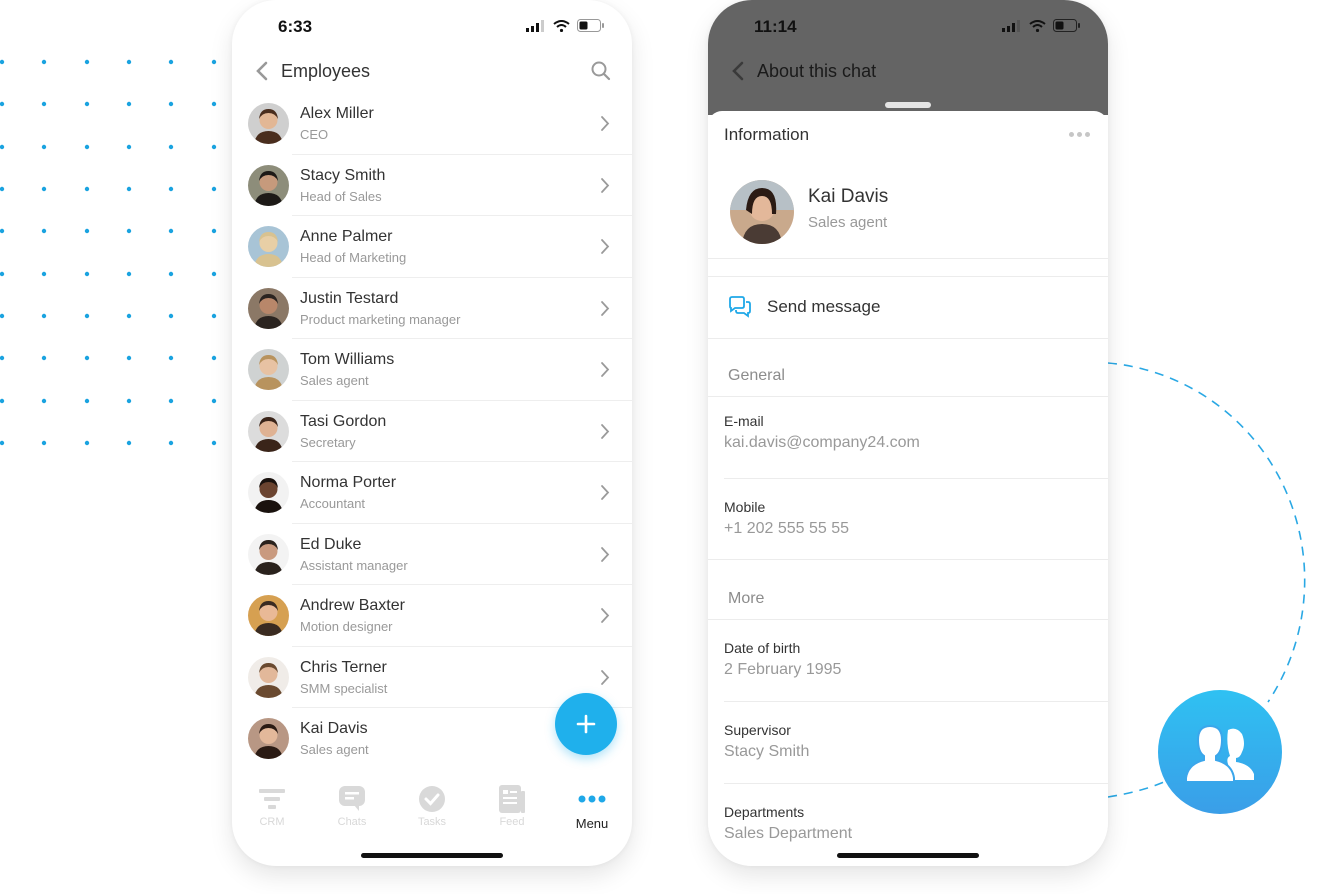 This screenshot has height=894, width=1340. Describe the element at coordinates (346, 236) in the screenshot. I see `employee-name: Anne Palmer` at that location.